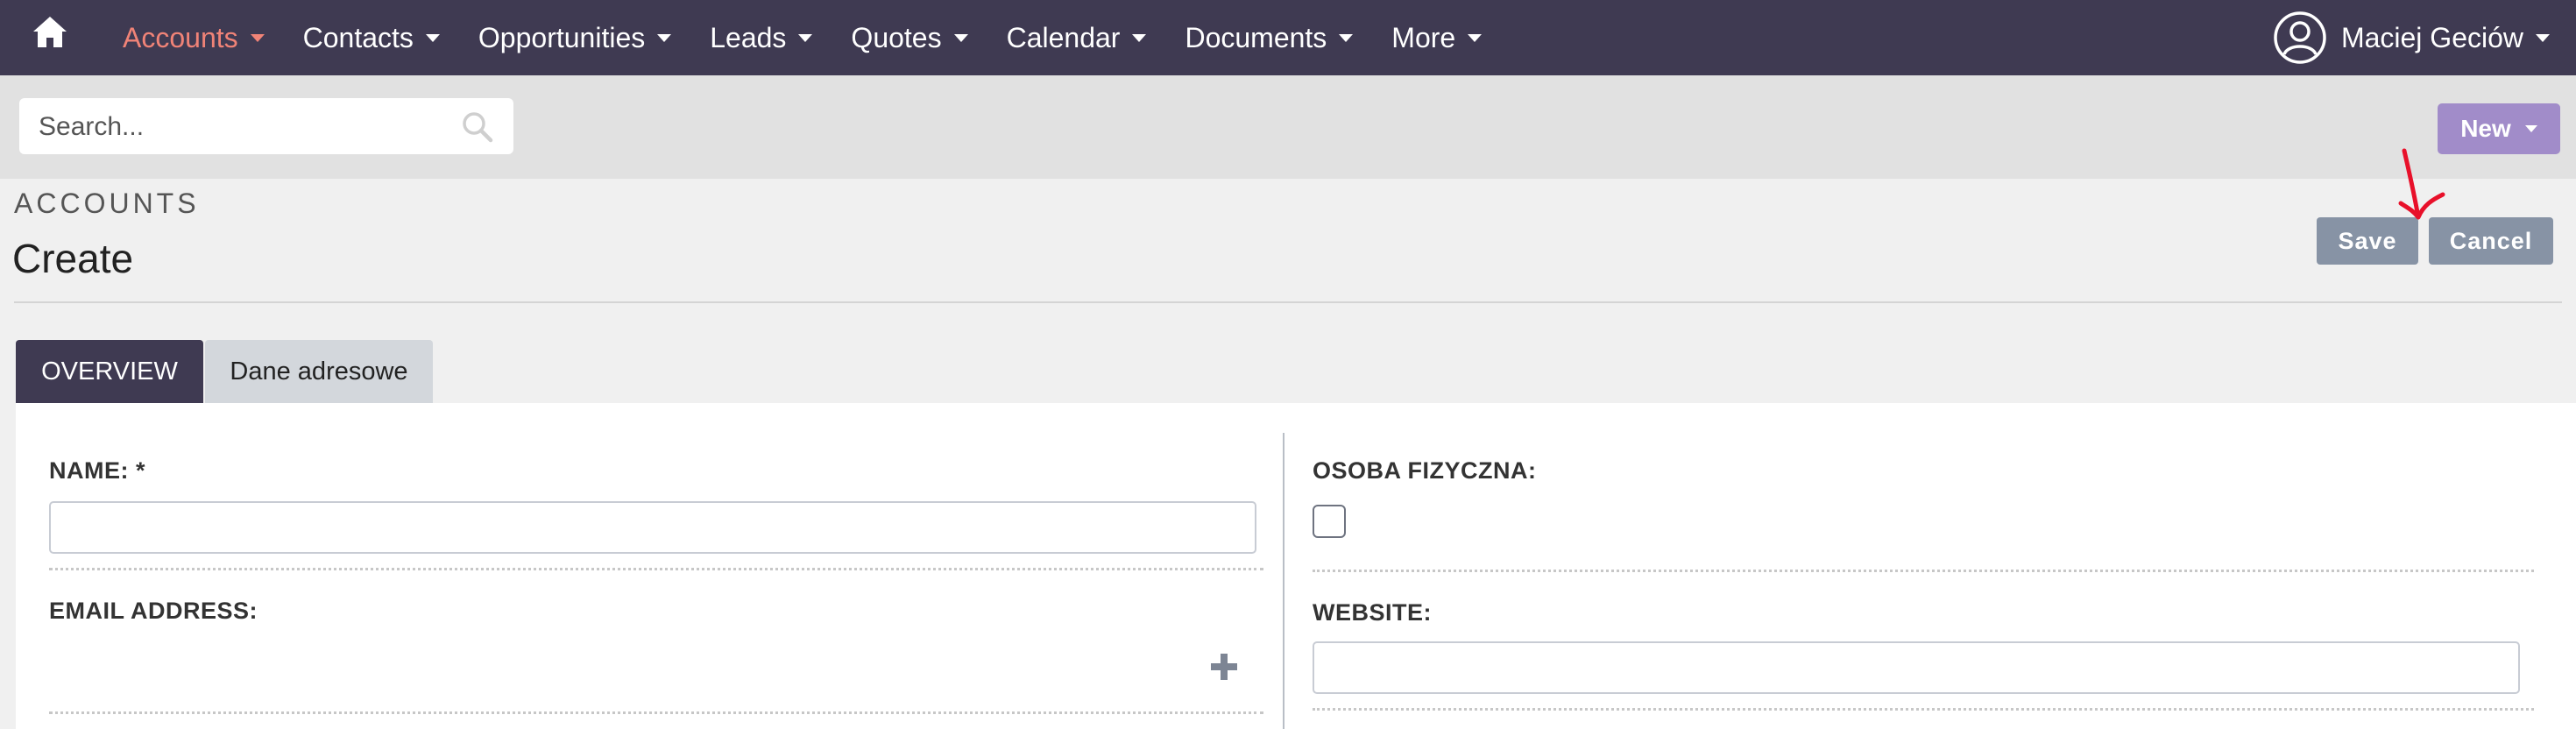 This screenshot has width=2576, height=729. What do you see at coordinates (1372, 612) in the screenshot?
I see `website-label: WEBSITE:` at bounding box center [1372, 612].